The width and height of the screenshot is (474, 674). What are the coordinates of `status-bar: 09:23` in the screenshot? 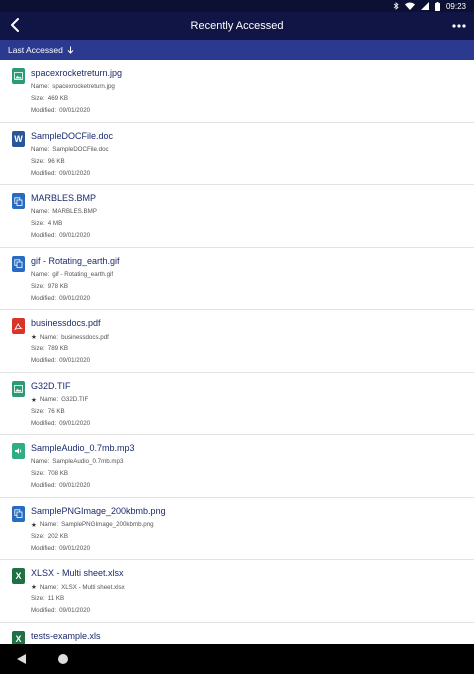 It's located at (237, 6).